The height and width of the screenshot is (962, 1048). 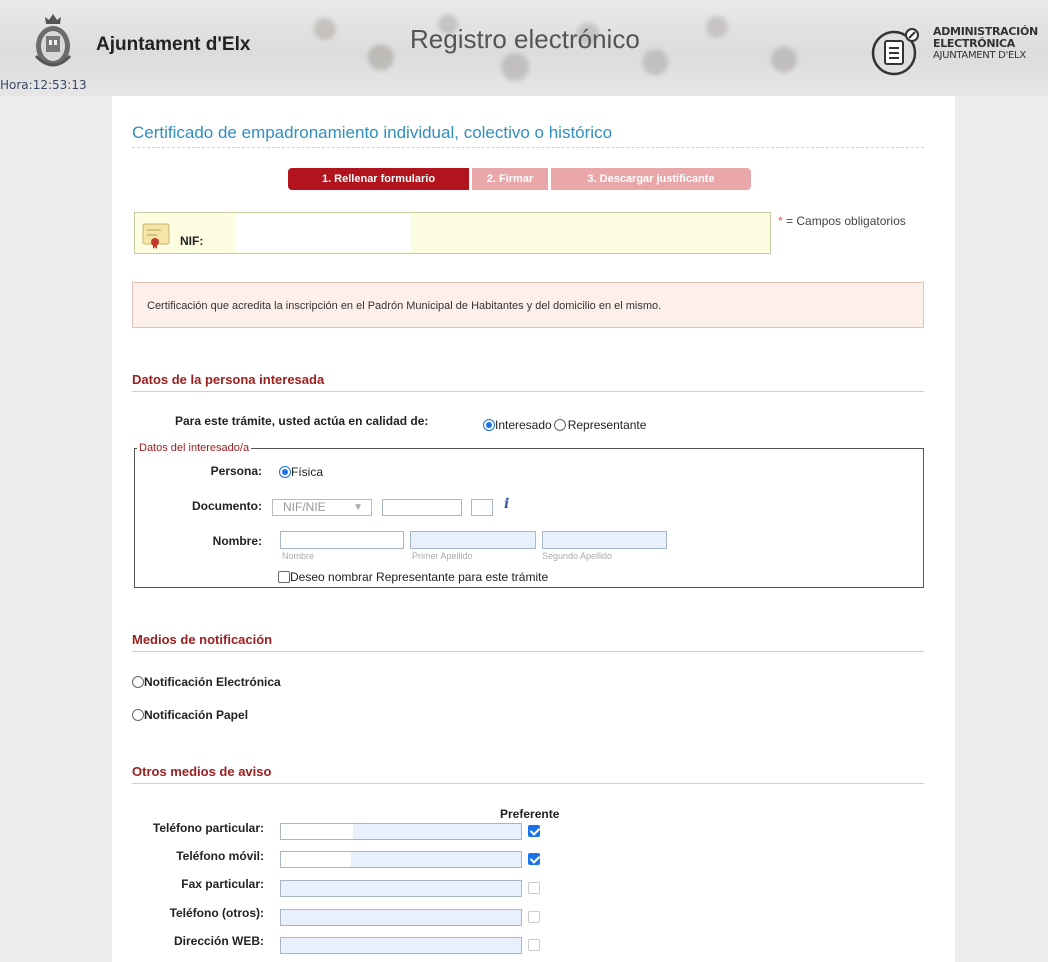 What do you see at coordinates (401, 917) in the screenshot?
I see `telefono-otros-input` at bounding box center [401, 917].